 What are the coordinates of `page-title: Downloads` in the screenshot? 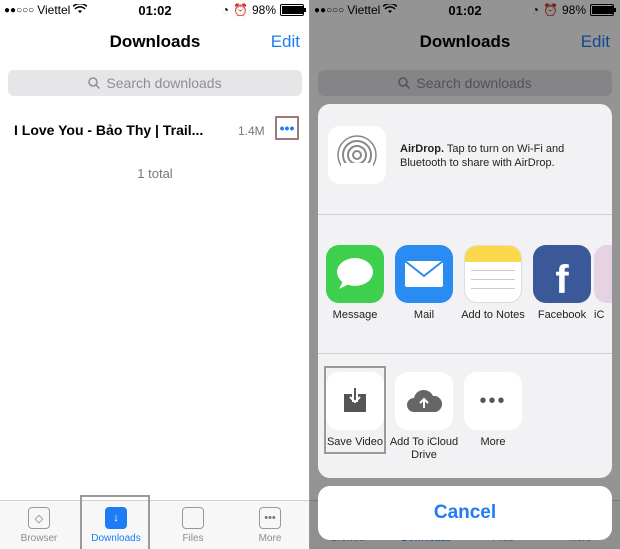 It's located at (155, 41).